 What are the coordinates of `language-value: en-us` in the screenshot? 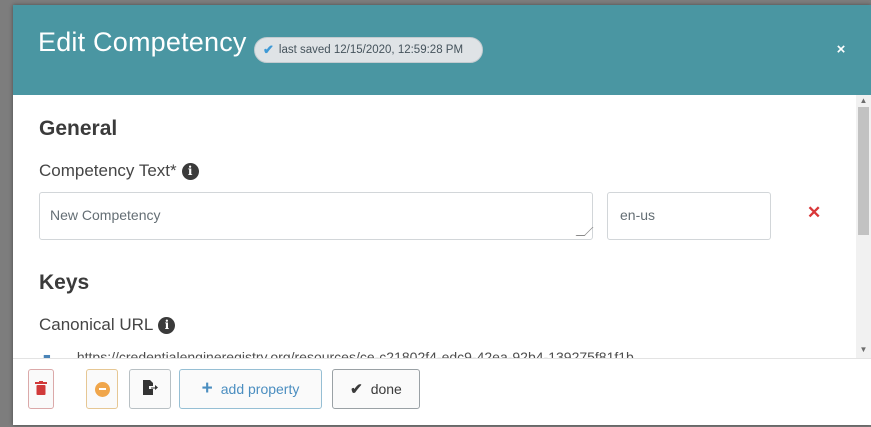 It's located at (638, 215).